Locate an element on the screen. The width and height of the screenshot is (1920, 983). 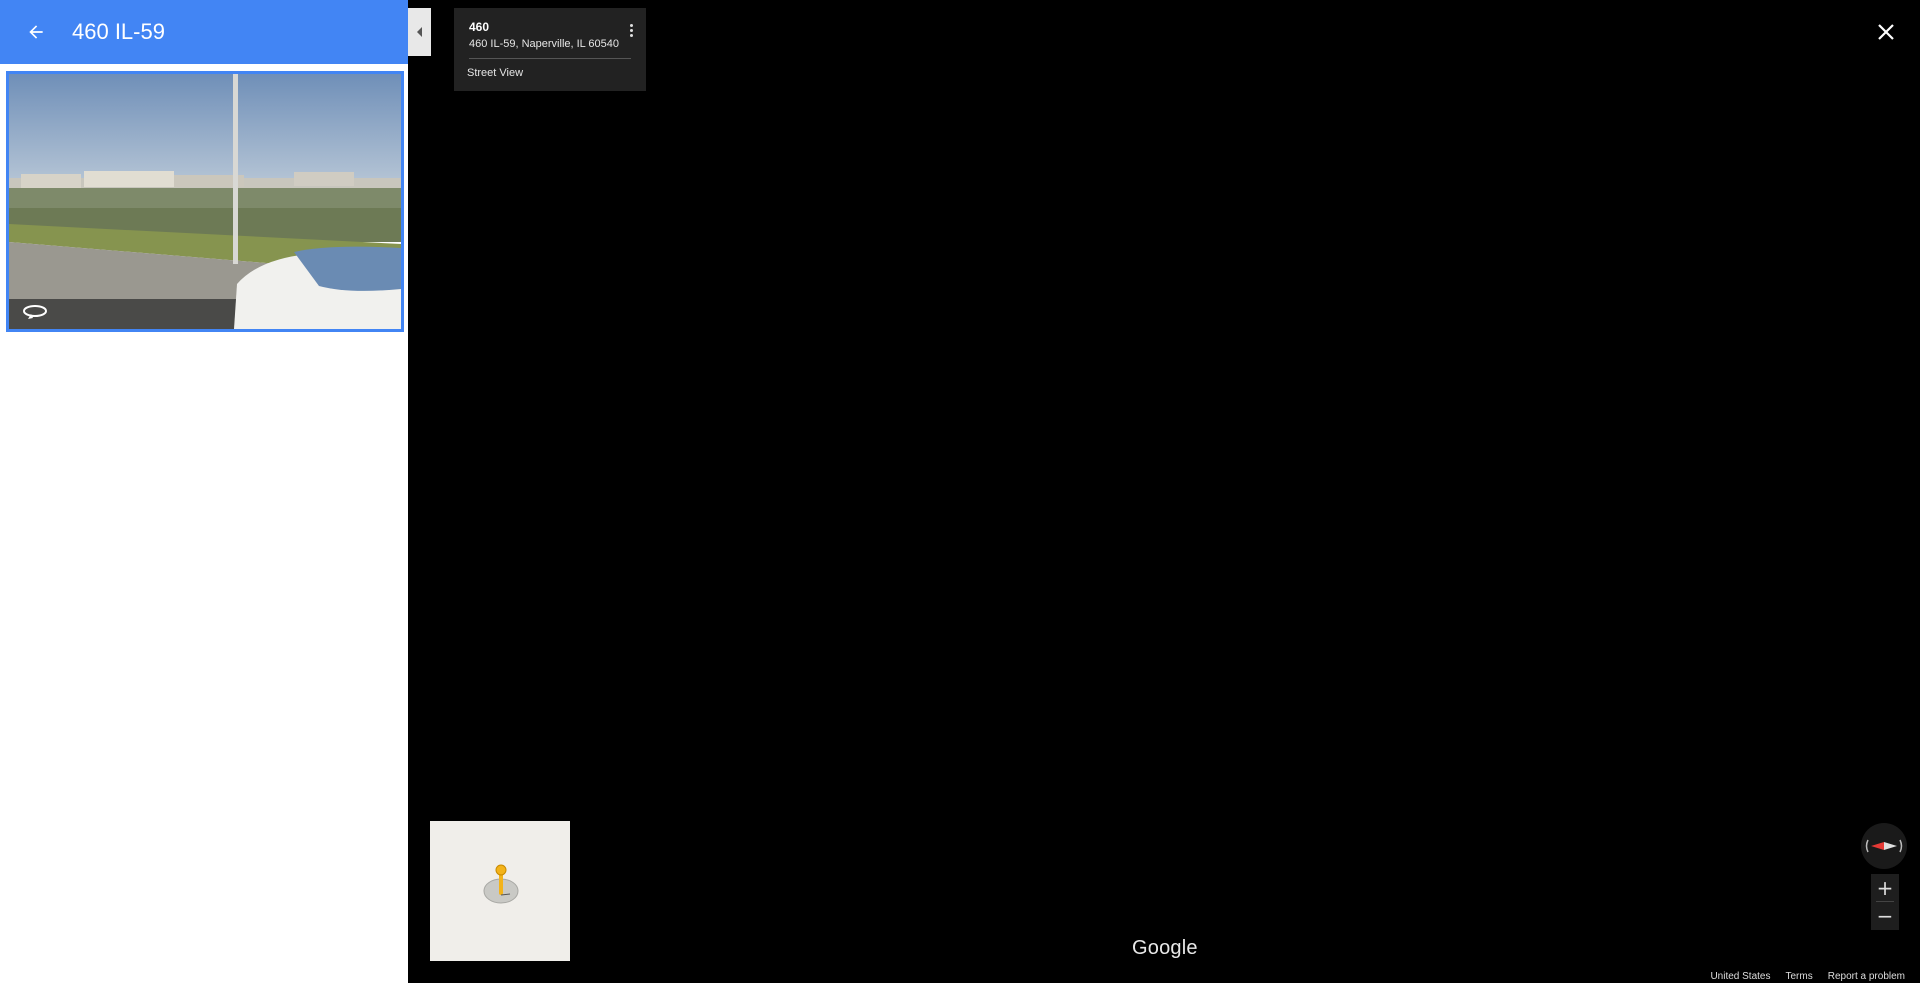
360-rotate-icon is located at coordinates (35, 312).